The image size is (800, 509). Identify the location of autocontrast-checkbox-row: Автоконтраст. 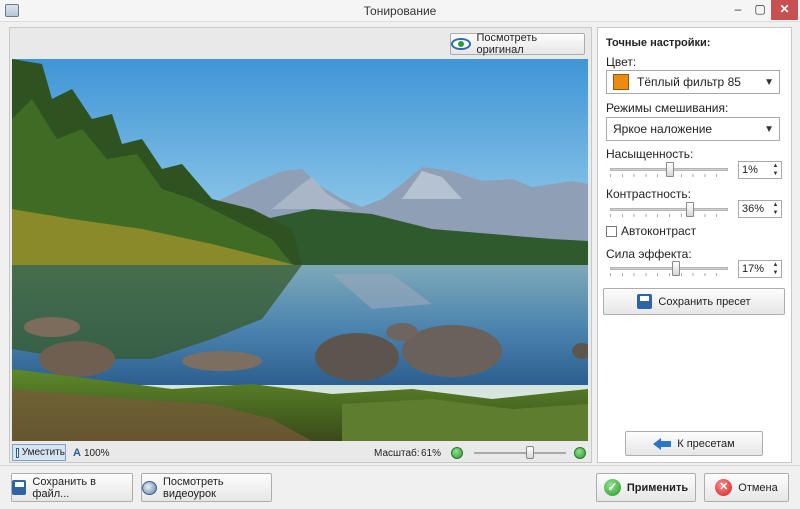
(651, 231).